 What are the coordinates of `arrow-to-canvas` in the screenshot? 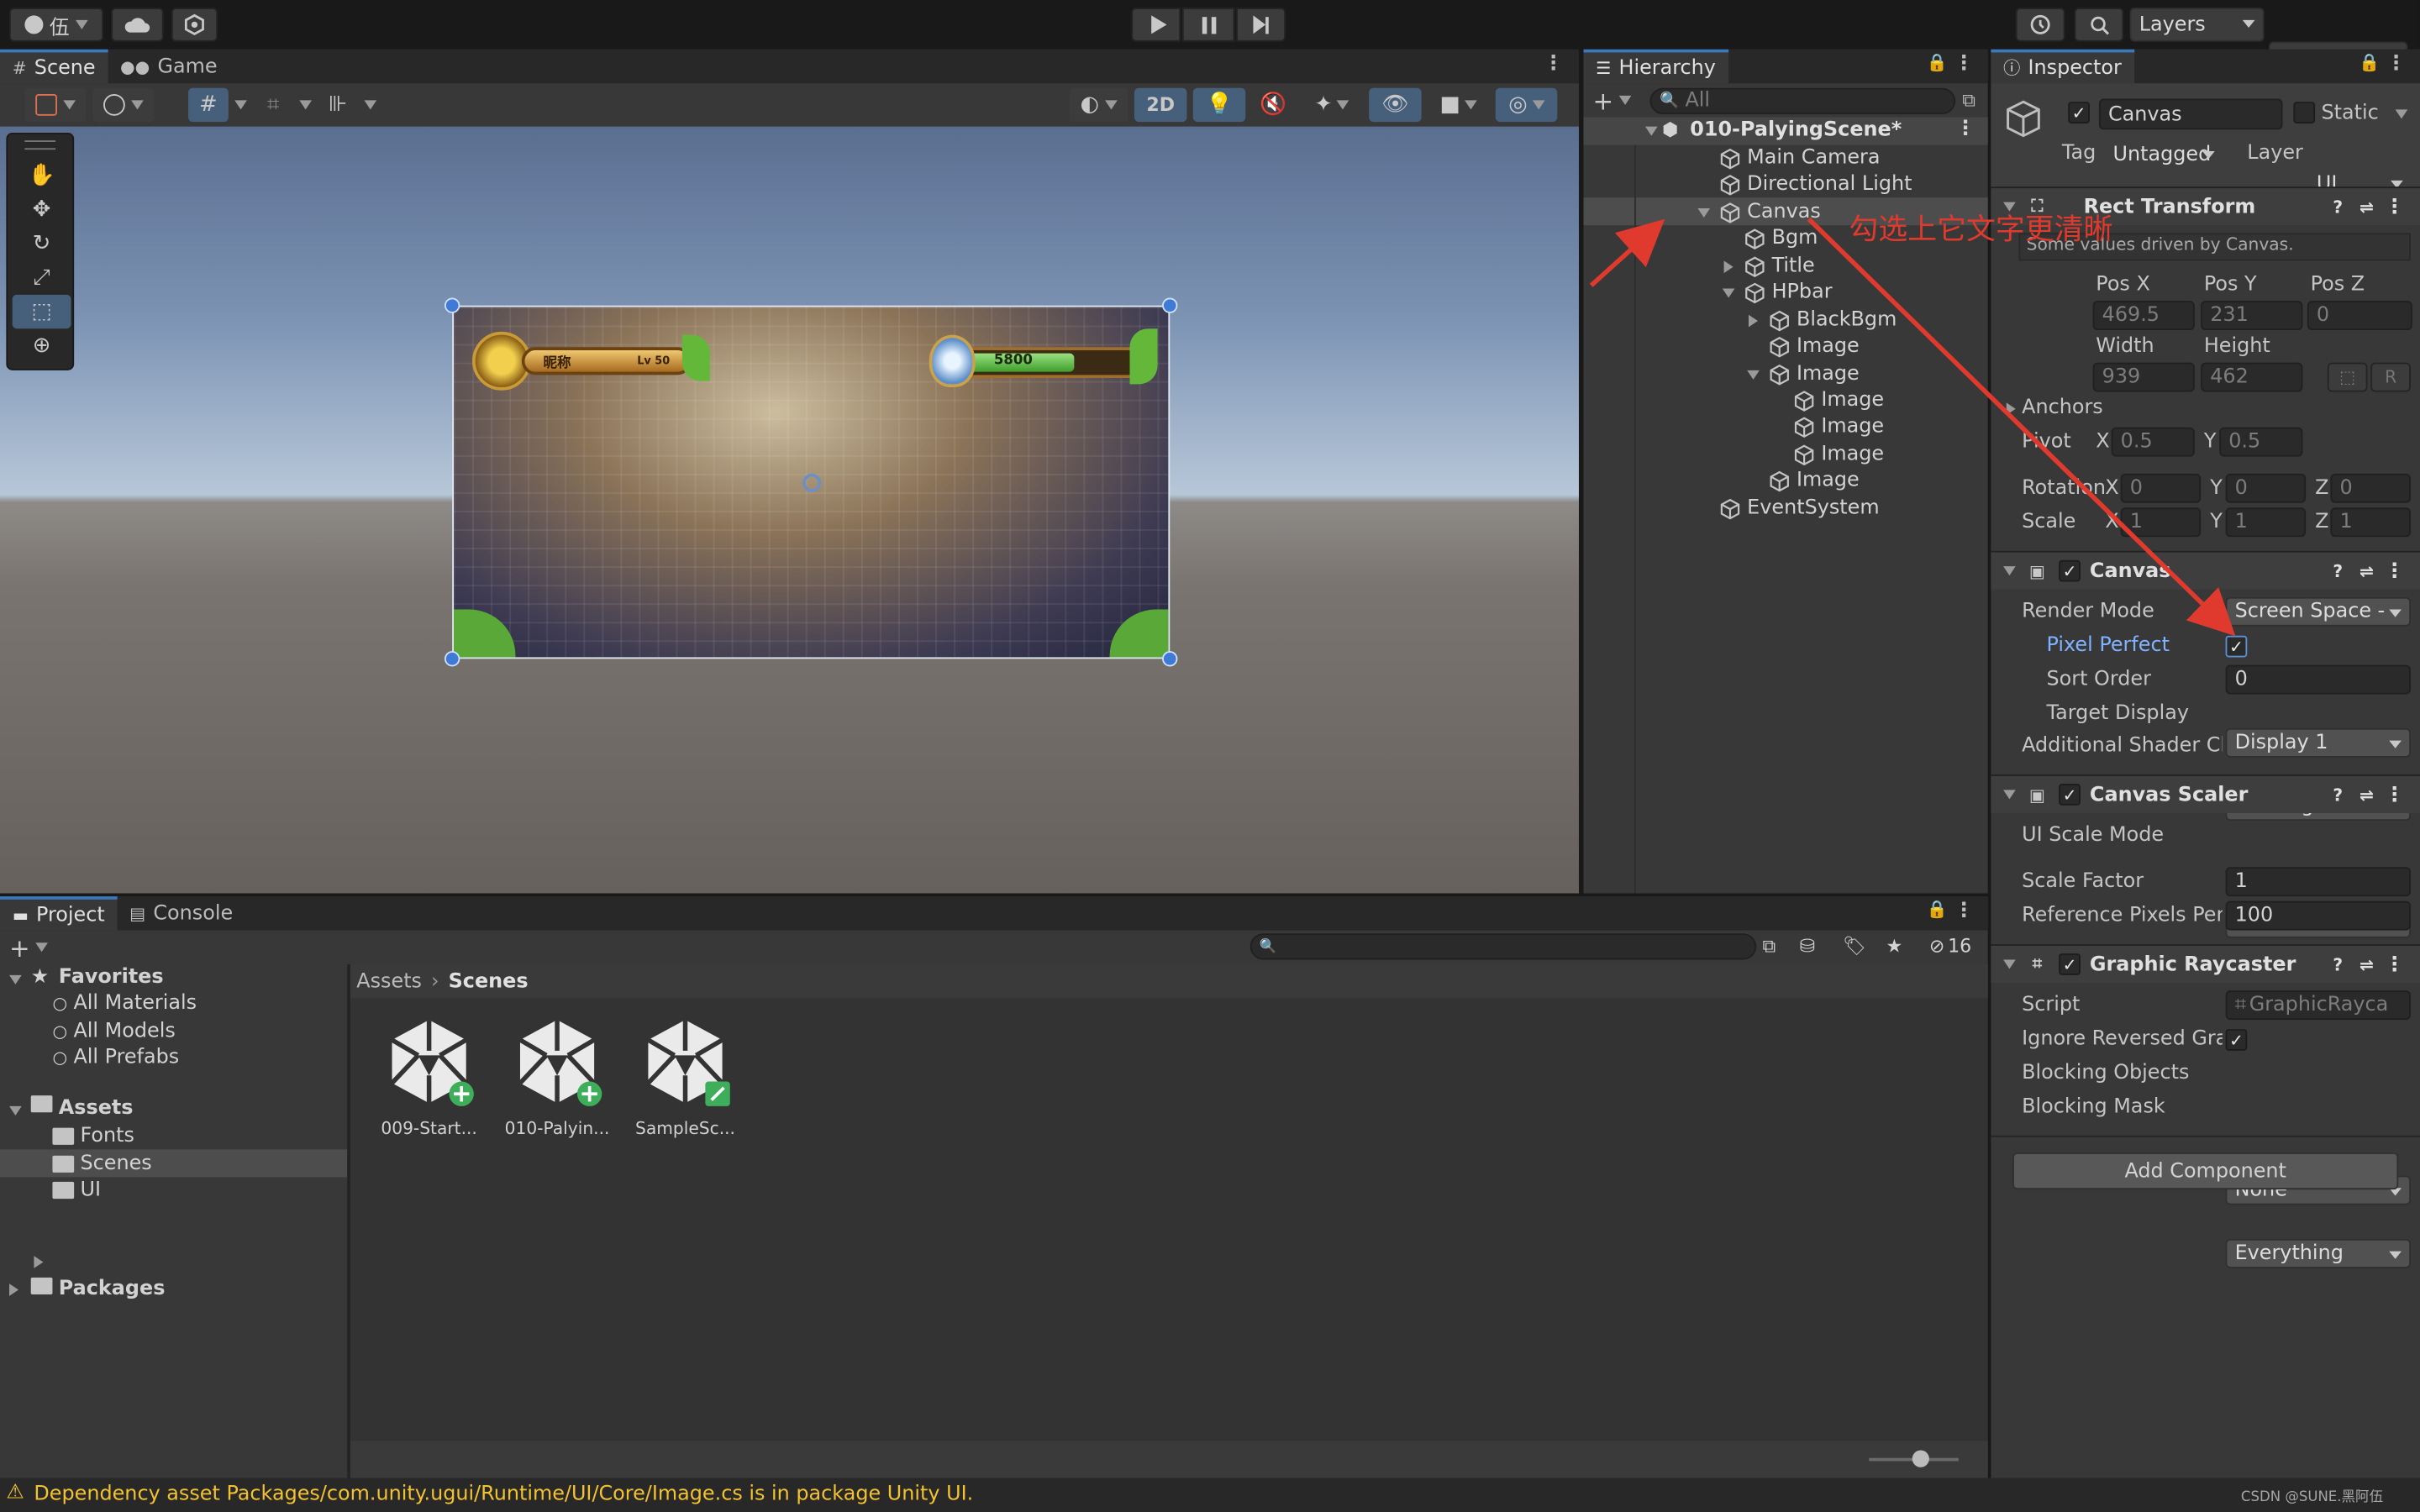 It's located at (1627, 252).